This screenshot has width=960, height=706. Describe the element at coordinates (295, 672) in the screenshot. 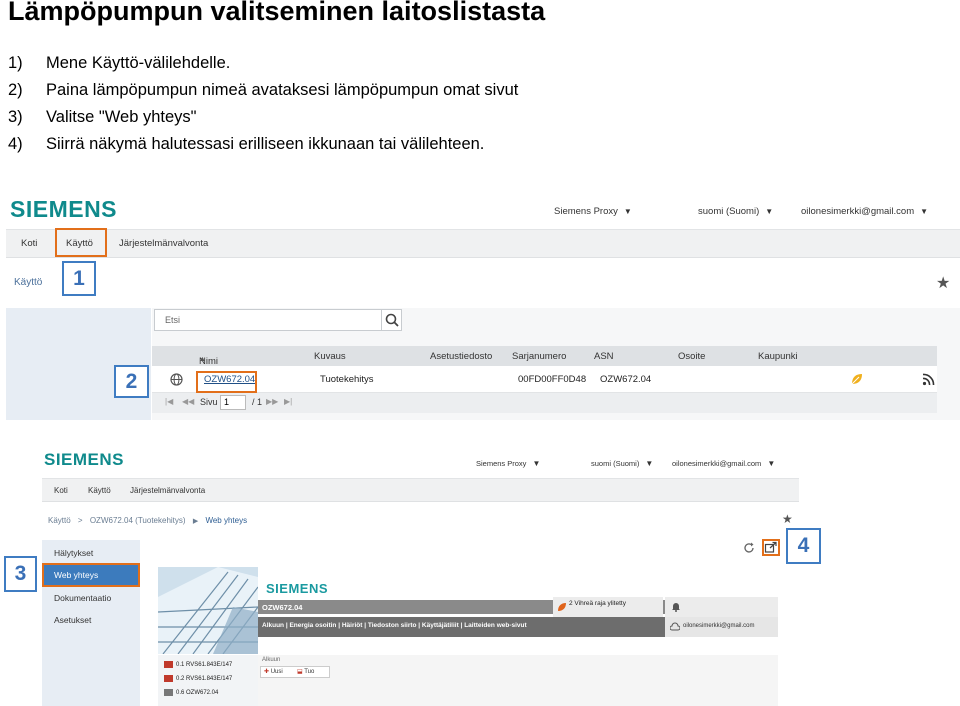

I see `device-toolbar: ✚ Uusi ⬓ Tuo` at that location.